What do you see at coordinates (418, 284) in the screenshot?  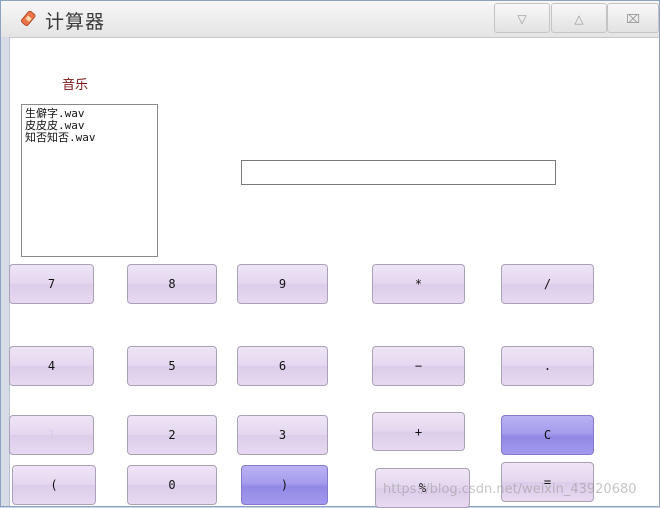 I see `multiply-button: *` at bounding box center [418, 284].